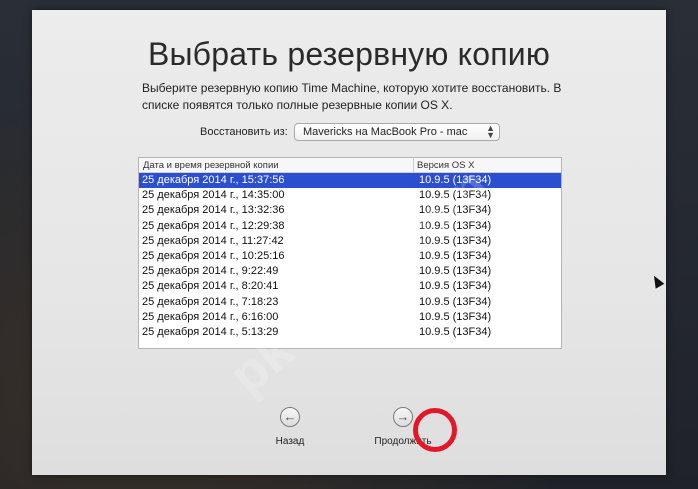 Image resolution: width=698 pixels, height=489 pixels. Describe the element at coordinates (490, 131) in the screenshot. I see `chevron-updown-icon: ▲ ▼` at that location.